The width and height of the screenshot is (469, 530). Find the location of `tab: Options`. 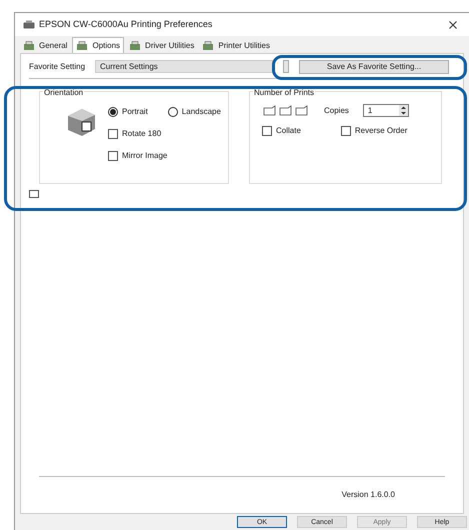

tab: Options is located at coordinates (98, 45).